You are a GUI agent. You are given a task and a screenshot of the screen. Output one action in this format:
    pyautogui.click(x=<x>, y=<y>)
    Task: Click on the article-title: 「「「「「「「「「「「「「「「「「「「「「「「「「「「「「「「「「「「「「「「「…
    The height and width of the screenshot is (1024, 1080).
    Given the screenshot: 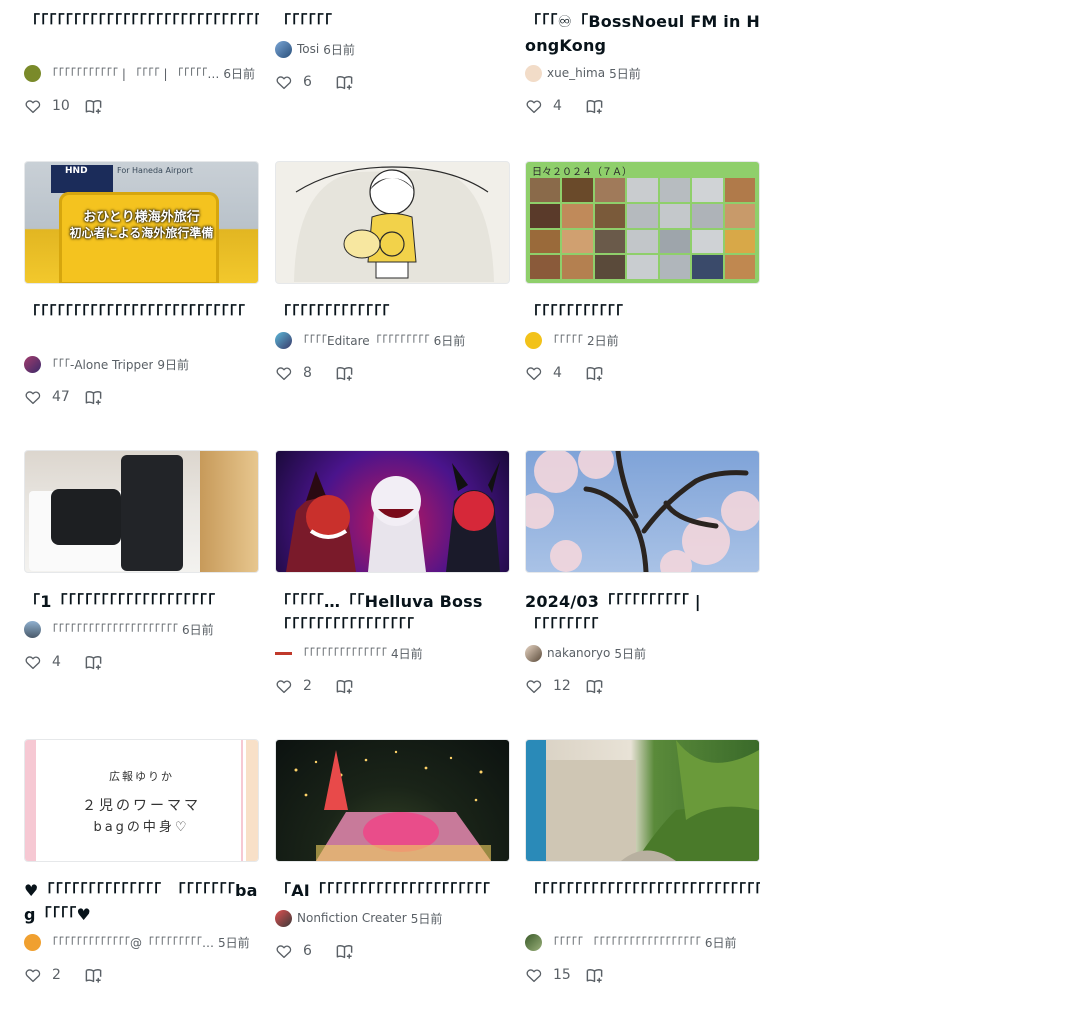 What is the action you would take?
    pyautogui.click(x=141, y=34)
    